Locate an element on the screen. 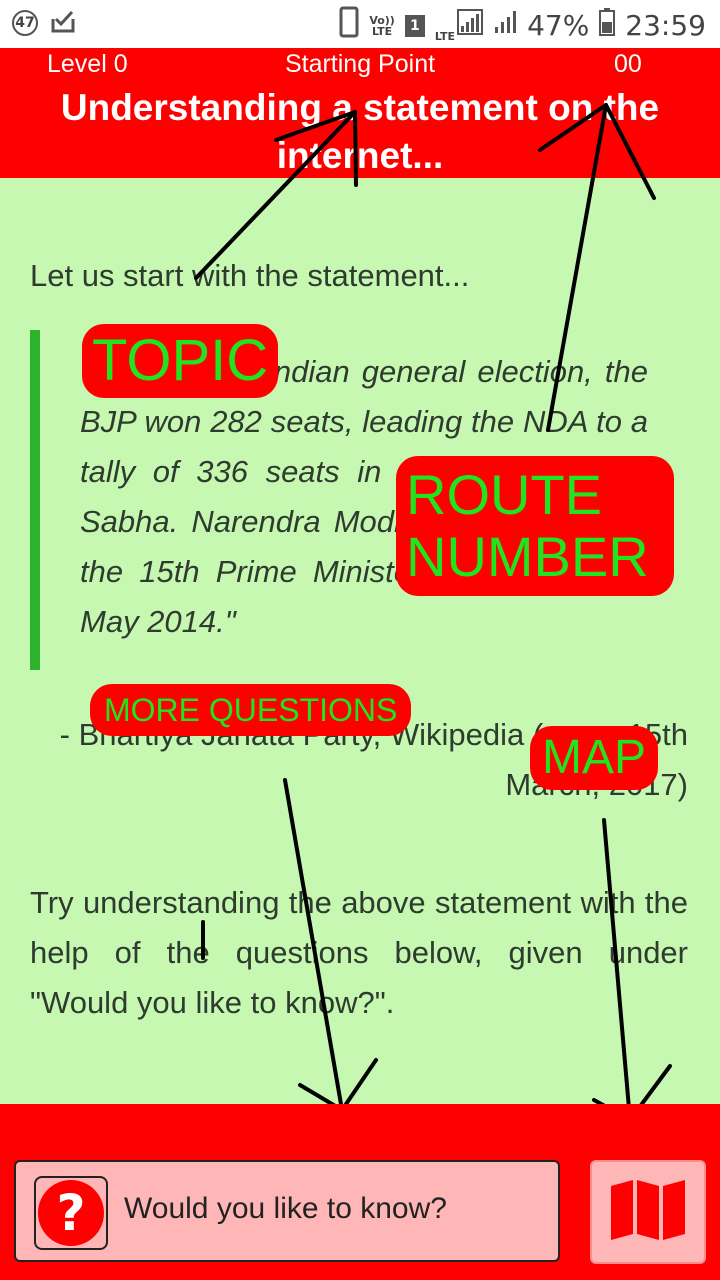 Image resolution: width=720 pixels, height=1280 pixels. volte-indicator: Vo)) LTE is located at coordinates (382, 26).